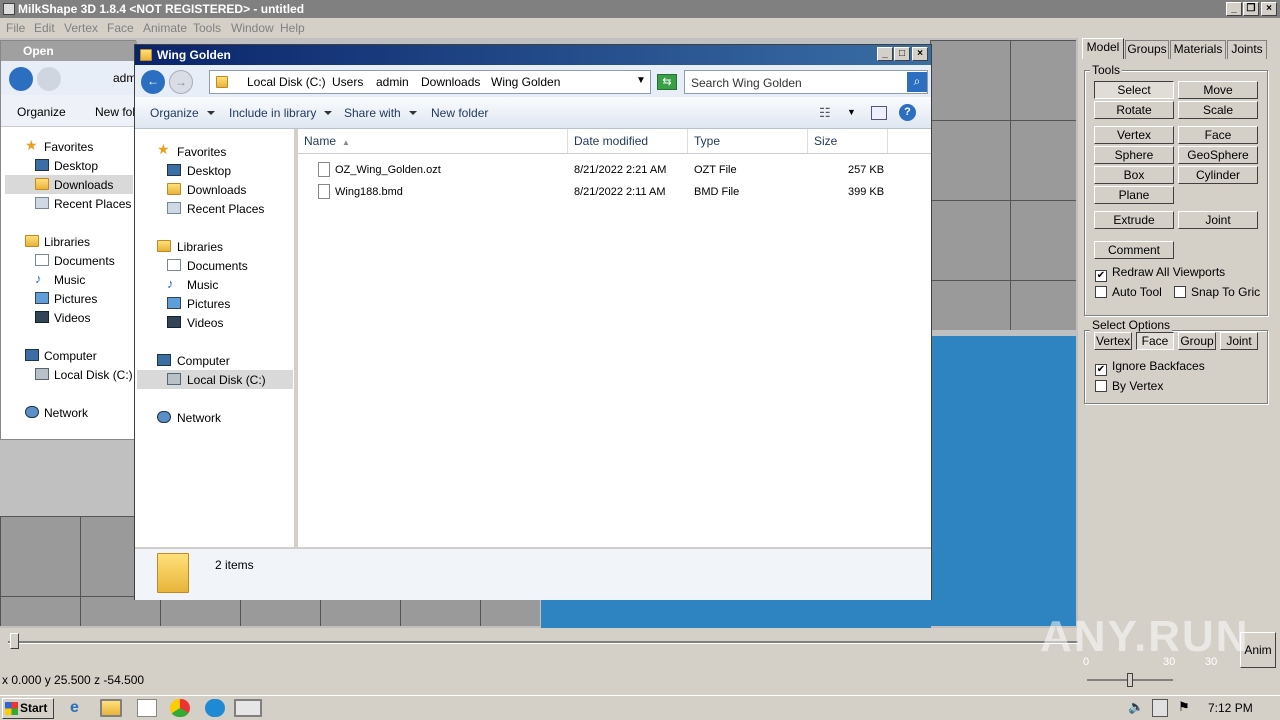  Describe the element at coordinates (347, 82) in the screenshot. I see `crumb-users: Users` at that location.